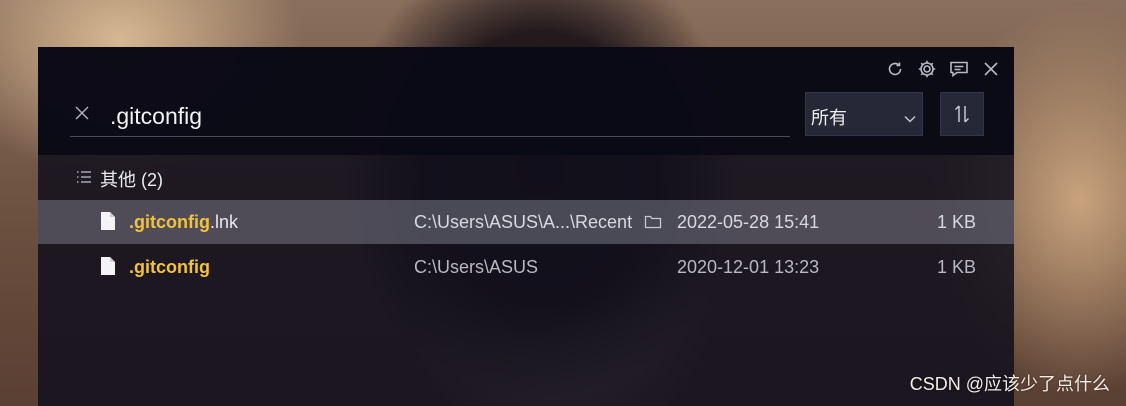 Image resolution: width=1126 pixels, height=406 pixels. What do you see at coordinates (748, 267) in the screenshot?
I see `modified-date: 2020-12-01 13:23` at bounding box center [748, 267].